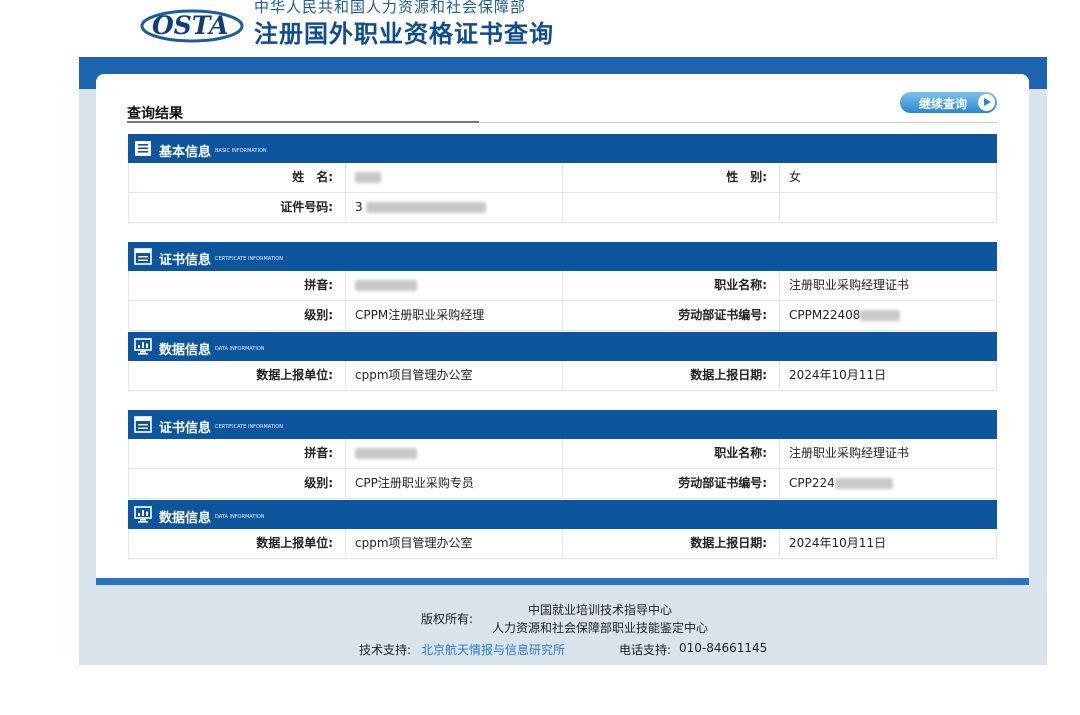  I want to click on id-value: 3, so click(454, 207).